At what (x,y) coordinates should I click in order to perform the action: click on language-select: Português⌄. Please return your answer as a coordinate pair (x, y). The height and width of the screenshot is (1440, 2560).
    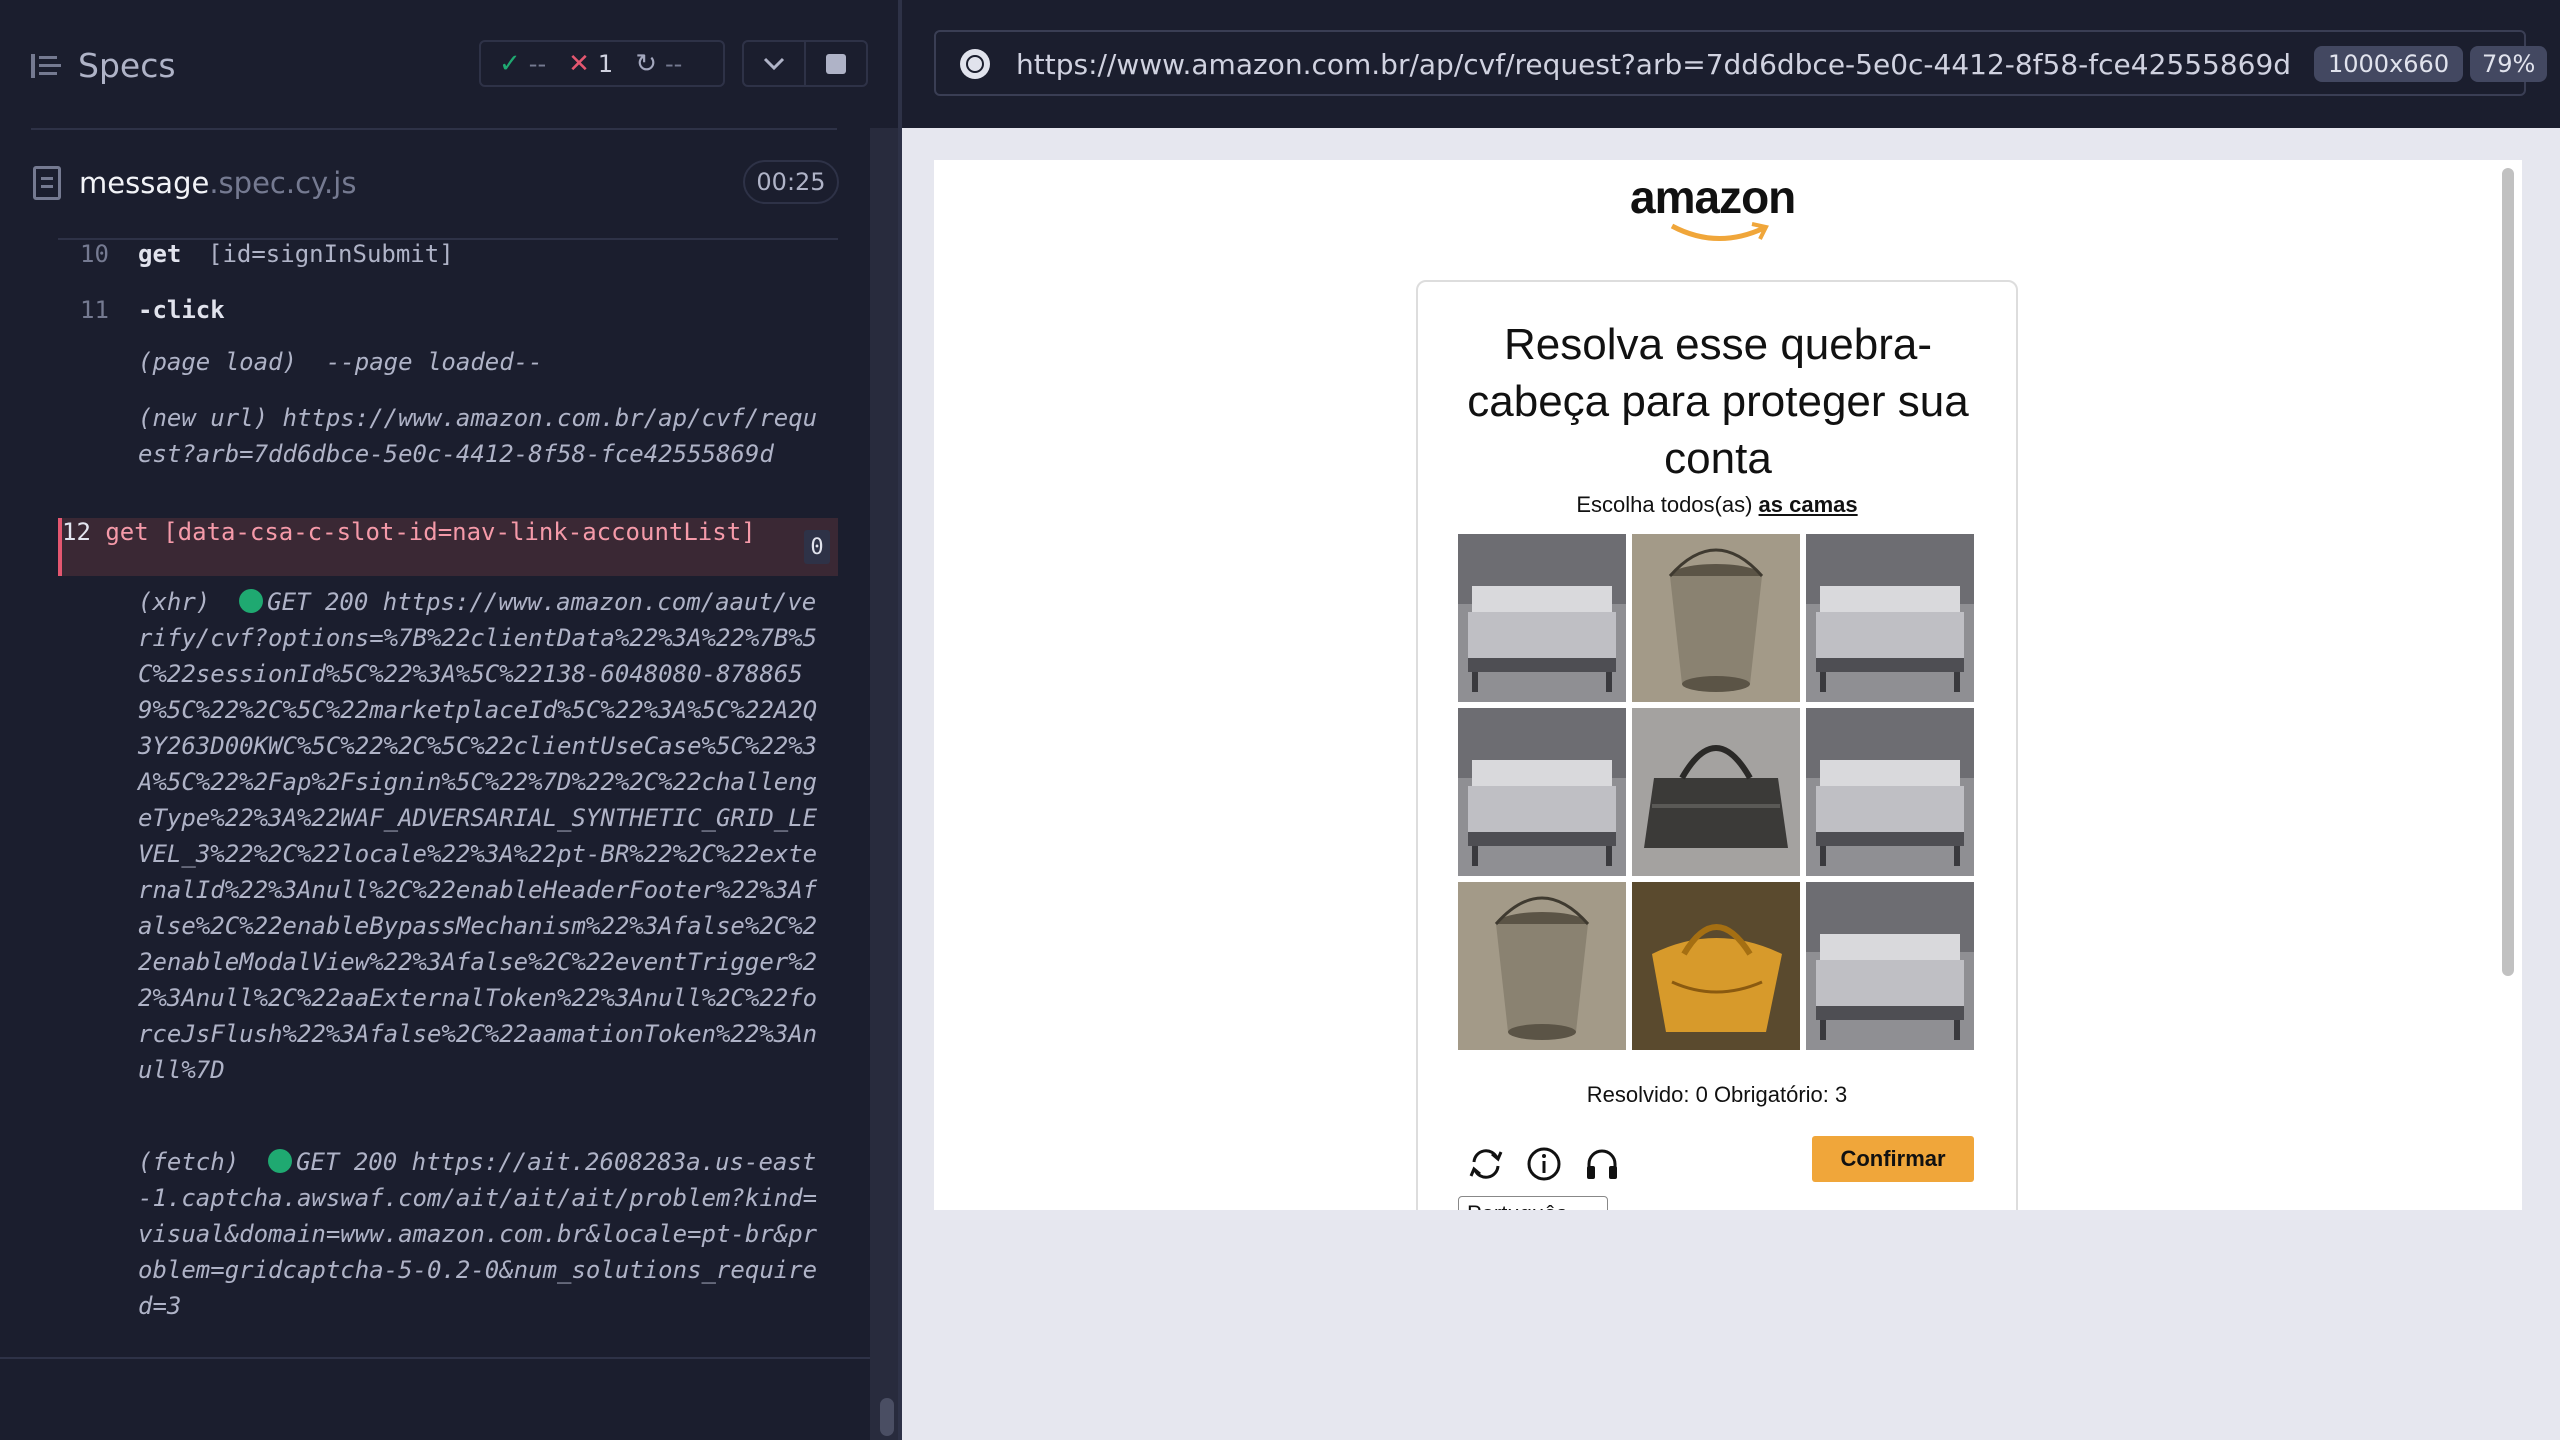
    Looking at the image, I should click on (1533, 1203).